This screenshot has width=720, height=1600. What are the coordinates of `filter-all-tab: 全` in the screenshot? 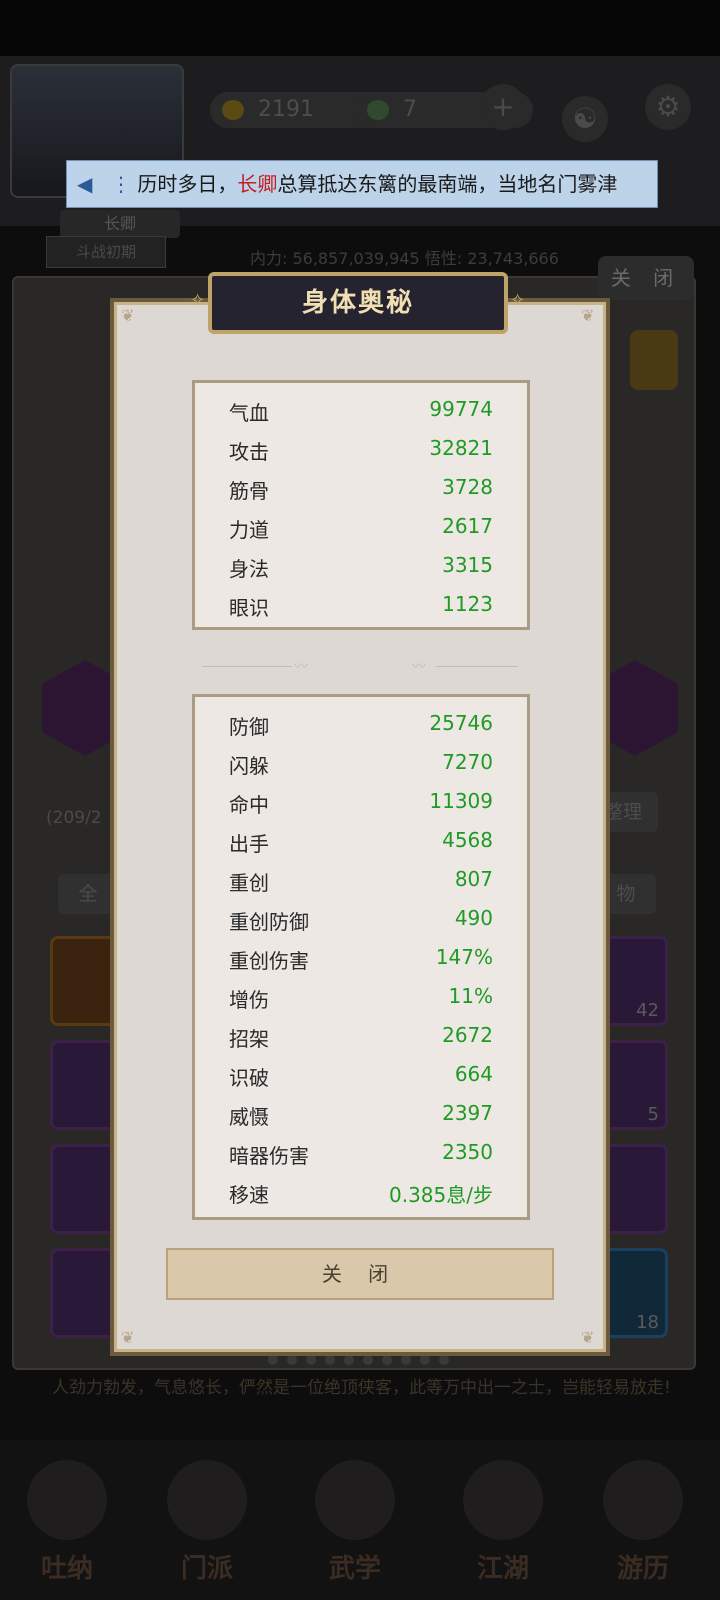 It's located at (88, 894).